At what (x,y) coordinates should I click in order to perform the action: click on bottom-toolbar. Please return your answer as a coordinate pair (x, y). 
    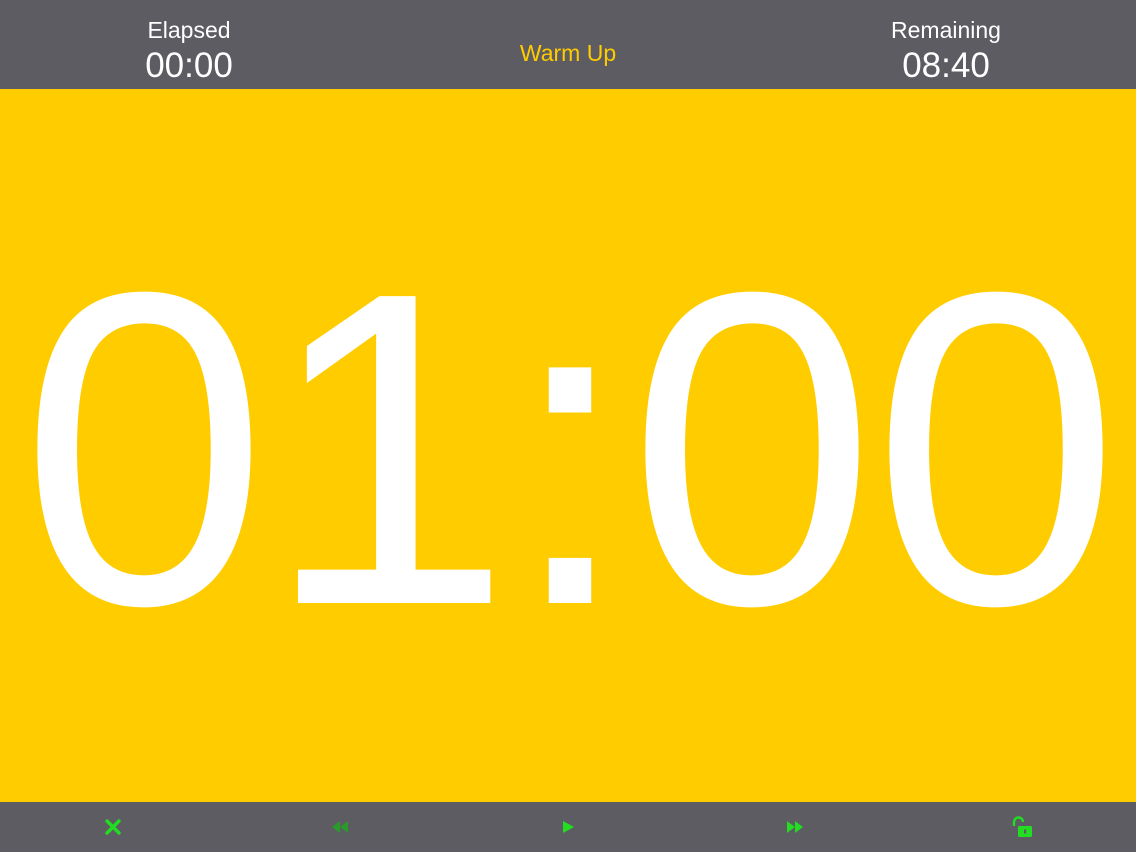
    Looking at the image, I should click on (568, 827).